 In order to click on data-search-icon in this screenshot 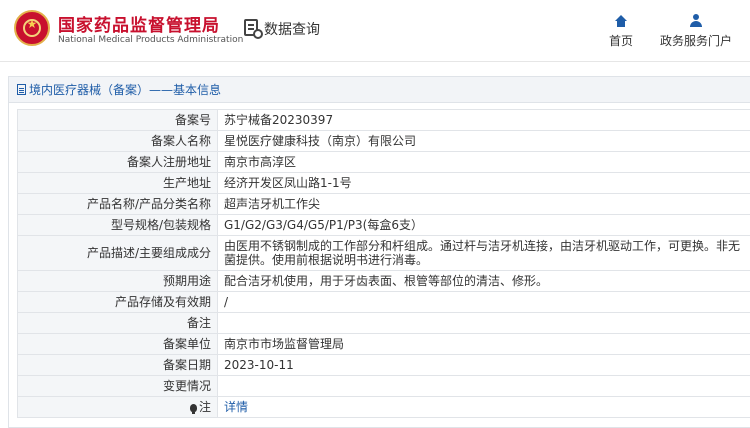, I will do `click(253, 29)`.